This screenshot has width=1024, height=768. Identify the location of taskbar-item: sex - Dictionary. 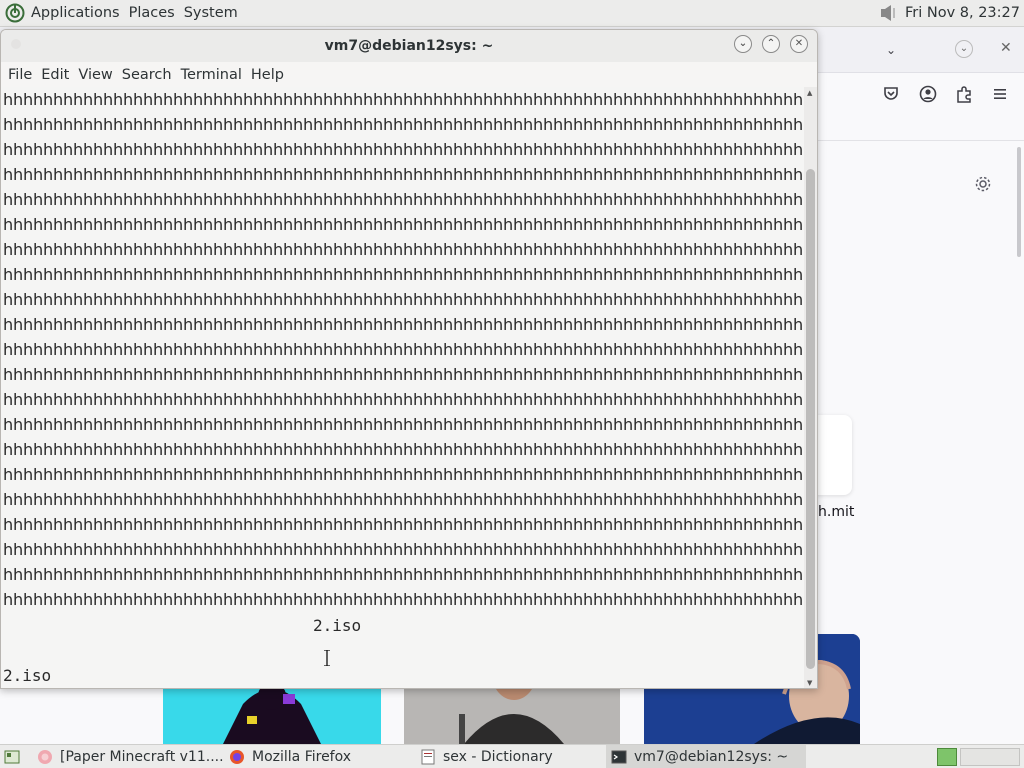
(486, 756).